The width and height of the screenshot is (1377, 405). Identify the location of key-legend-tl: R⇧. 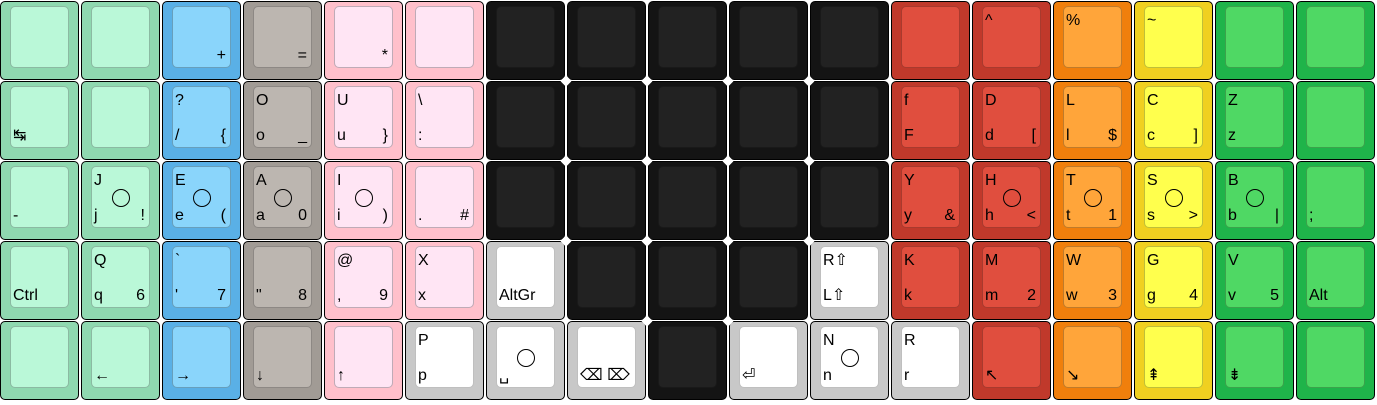
(835, 260).